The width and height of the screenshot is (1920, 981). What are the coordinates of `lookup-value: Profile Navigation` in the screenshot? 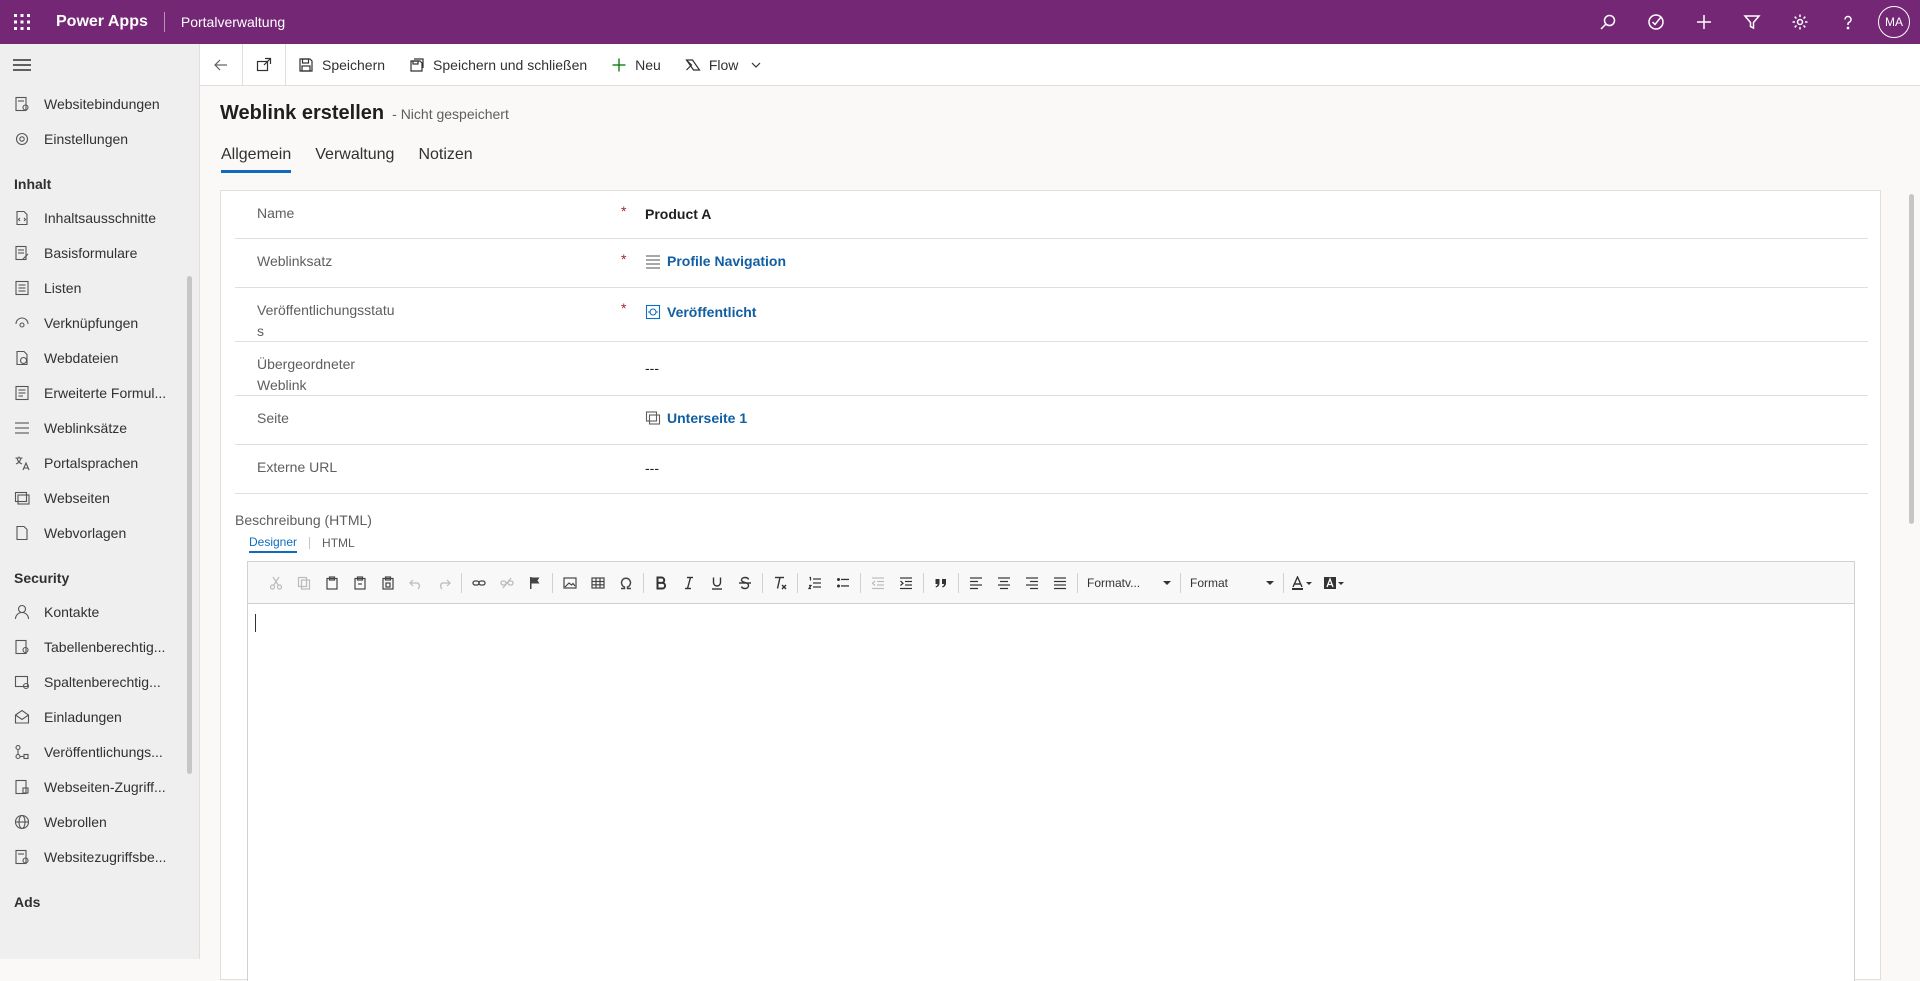 It's located at (726, 261).